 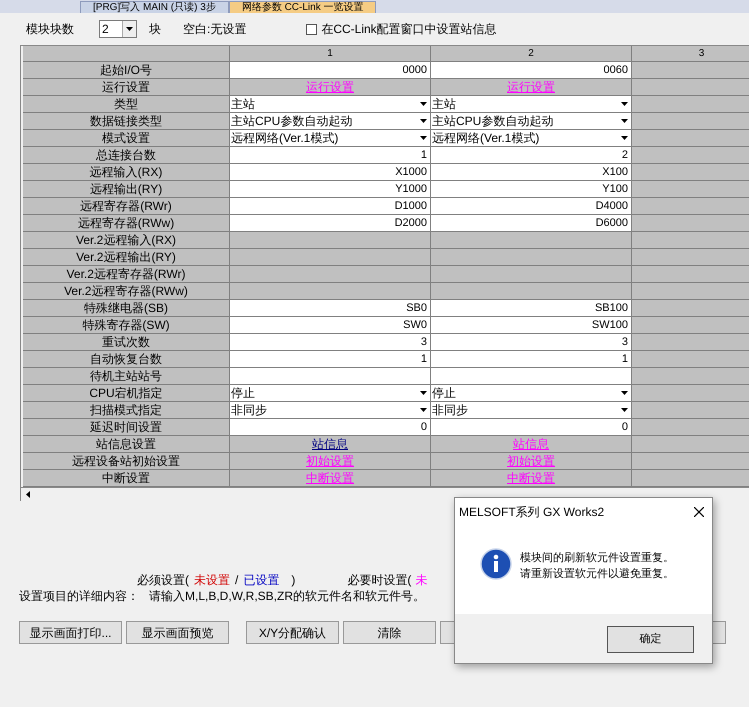 I want to click on row-label: 模式设置, so click(x=126, y=138).